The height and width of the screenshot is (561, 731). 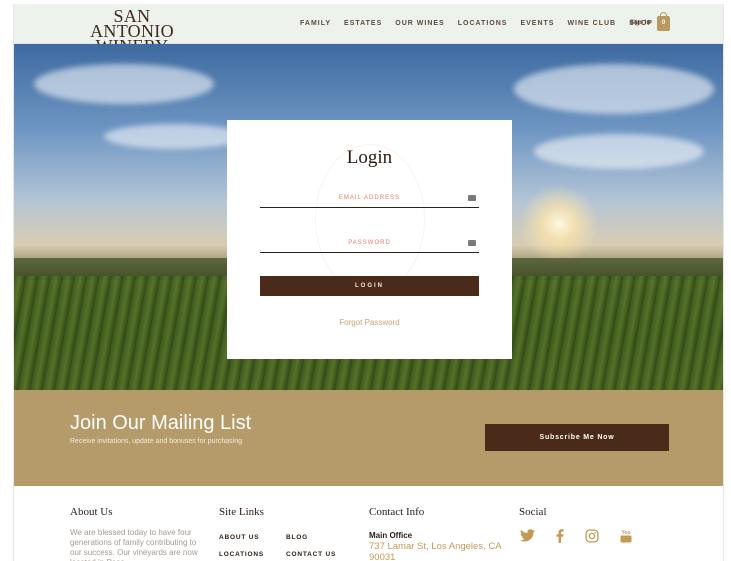 I want to click on logo-line-1: SAN ANTONIO, so click(x=132, y=23).